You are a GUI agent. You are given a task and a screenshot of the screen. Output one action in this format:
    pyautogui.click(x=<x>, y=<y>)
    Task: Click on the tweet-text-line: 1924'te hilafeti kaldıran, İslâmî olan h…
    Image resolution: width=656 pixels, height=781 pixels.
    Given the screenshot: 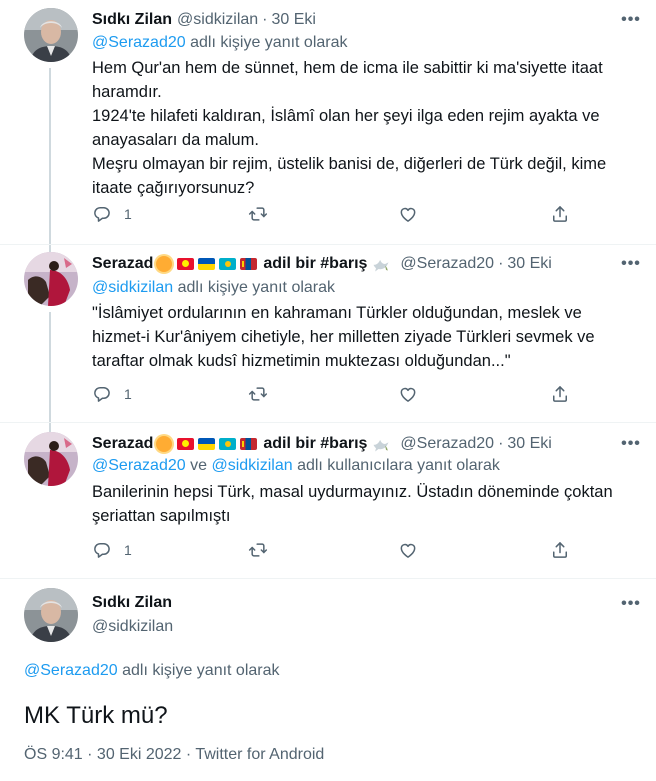 What is the action you would take?
    pyautogui.click(x=346, y=128)
    